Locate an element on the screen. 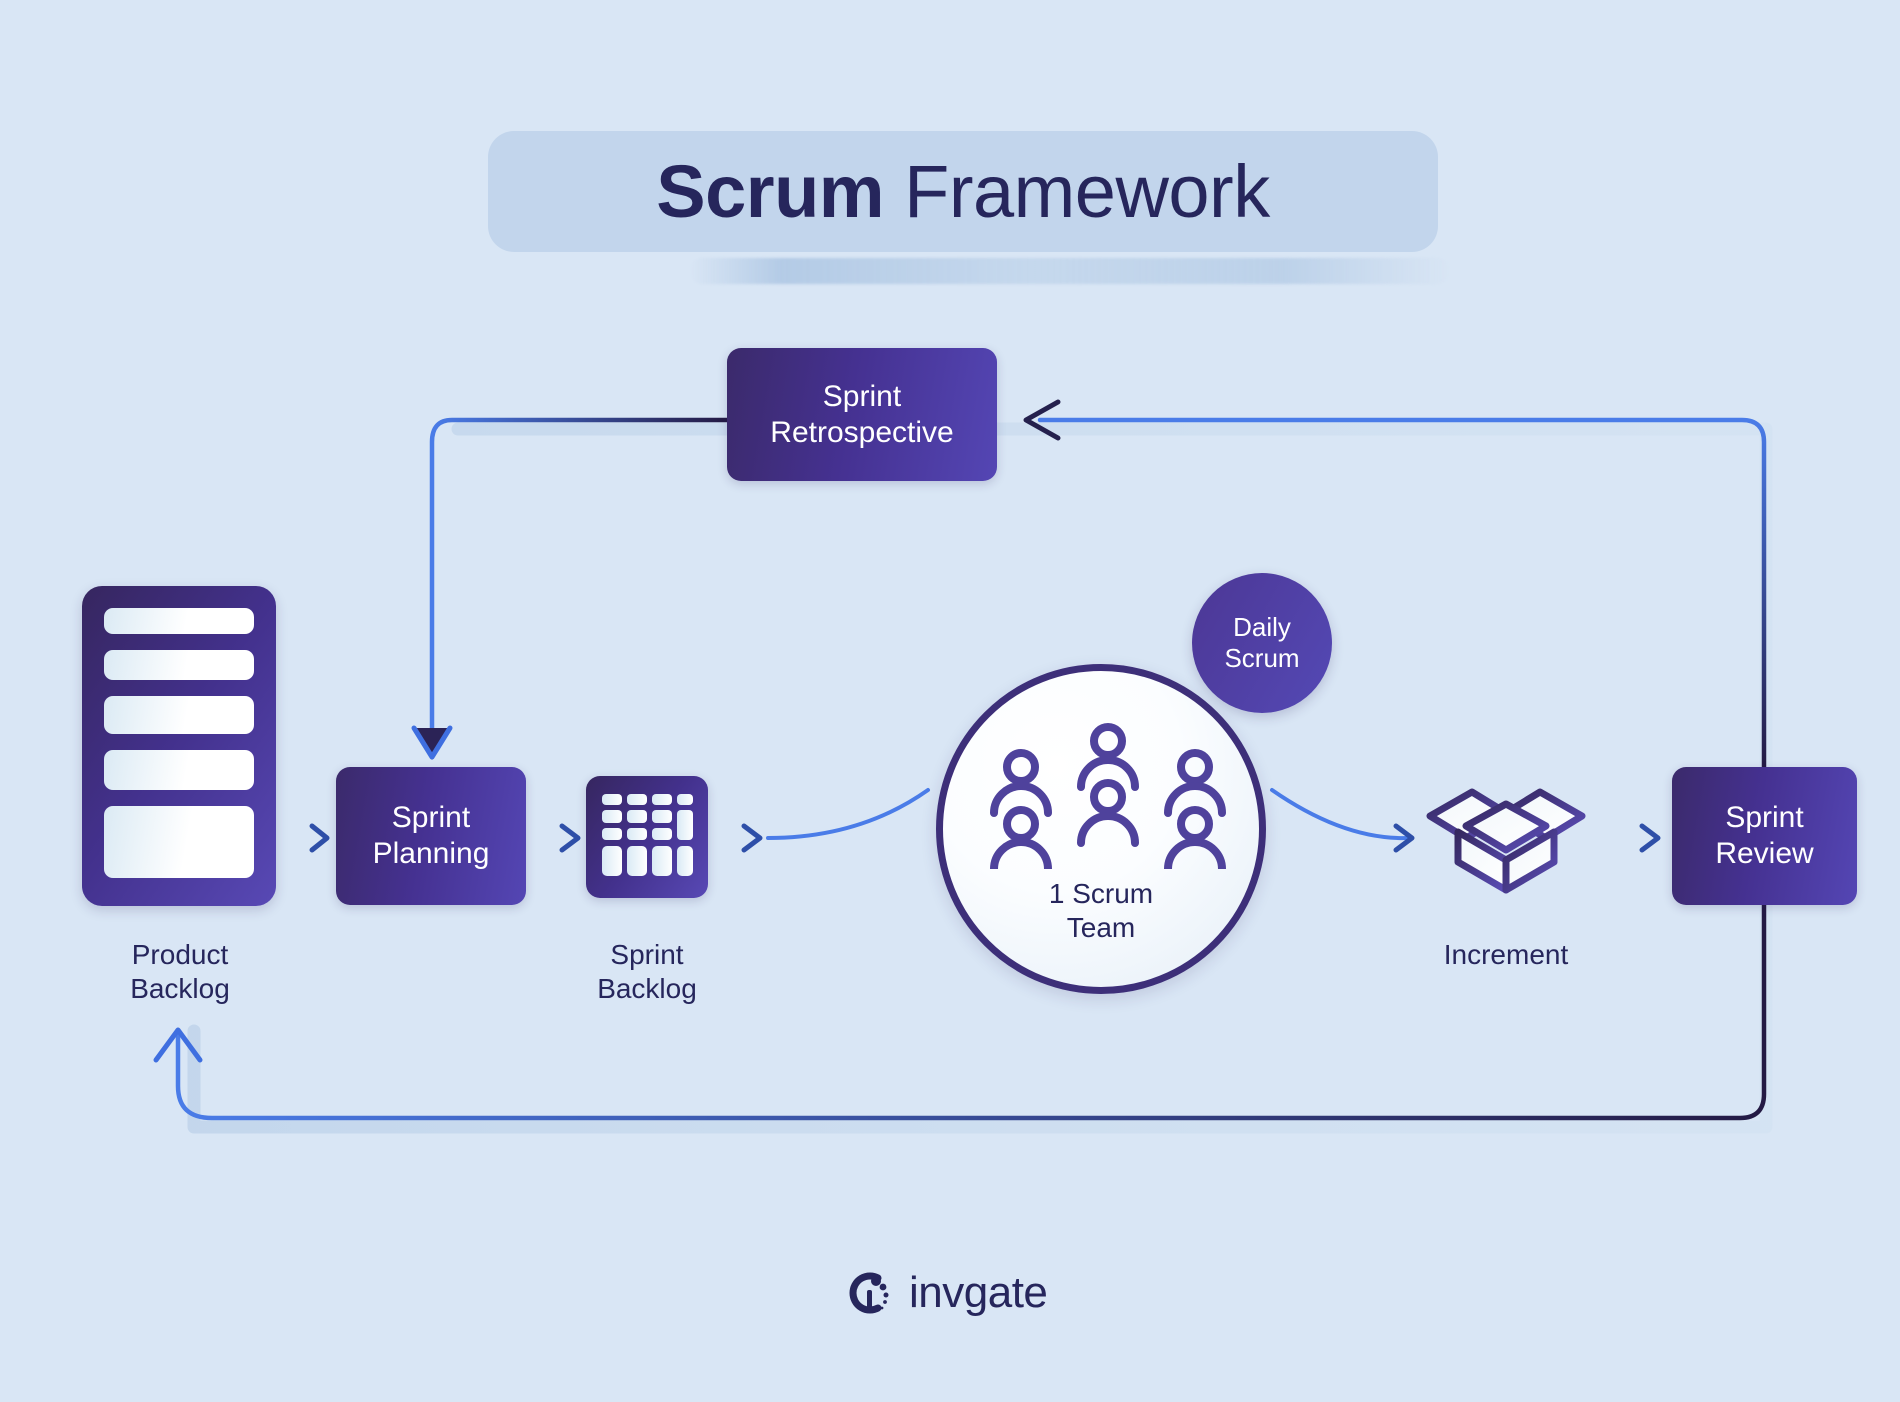  product-backlog-label-line1: Product is located at coordinates (180, 954).